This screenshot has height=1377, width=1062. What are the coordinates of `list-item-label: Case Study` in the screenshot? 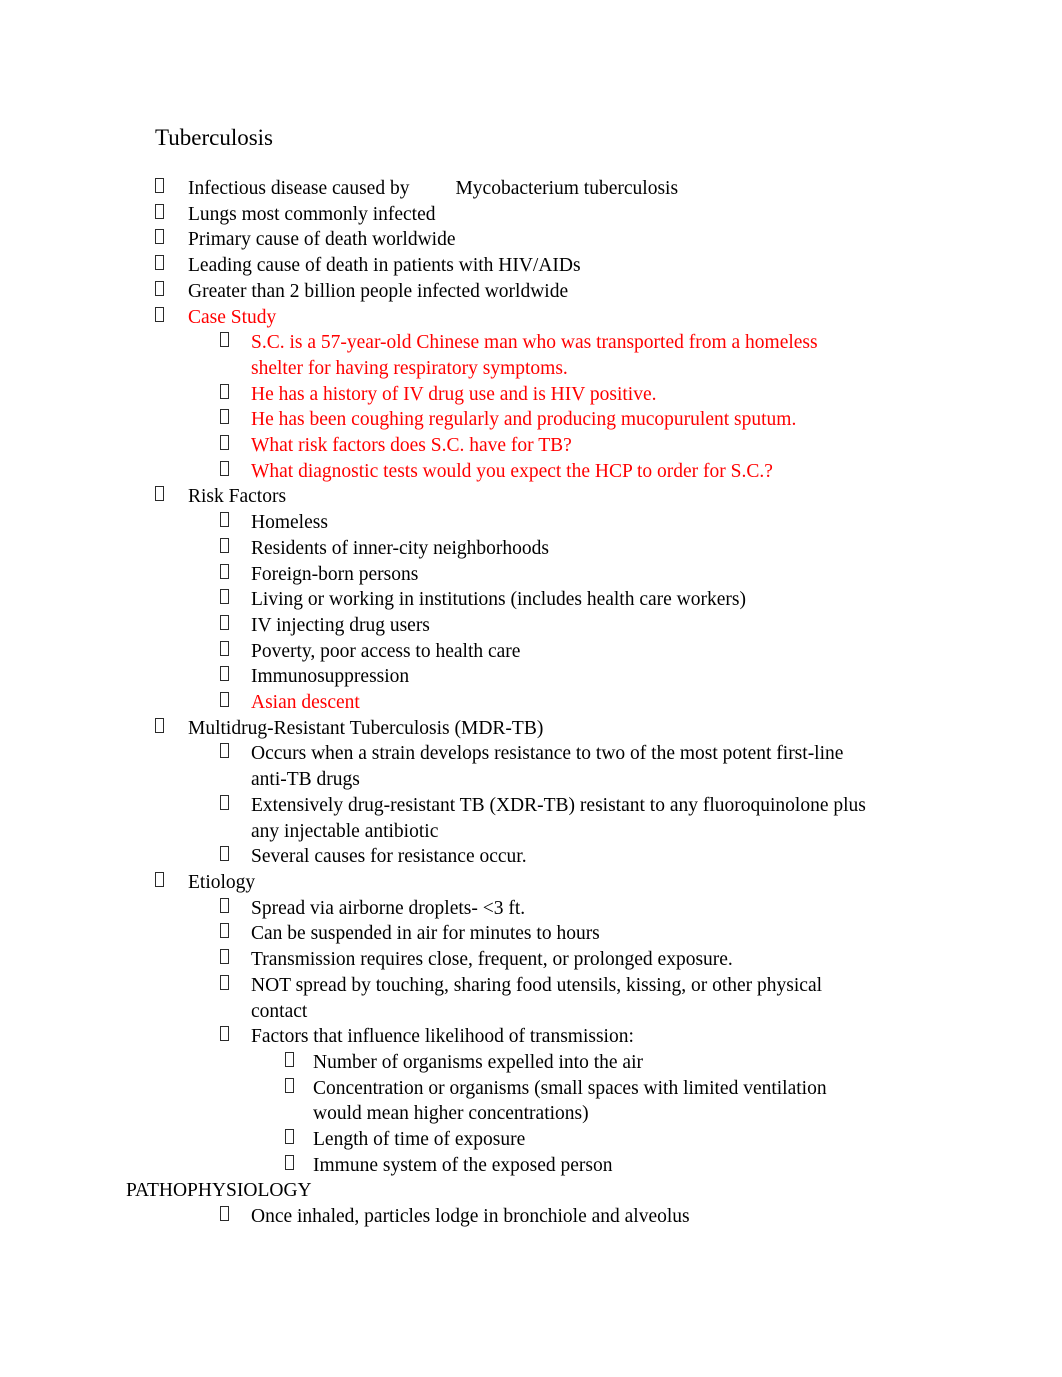 It's located at (232, 317).